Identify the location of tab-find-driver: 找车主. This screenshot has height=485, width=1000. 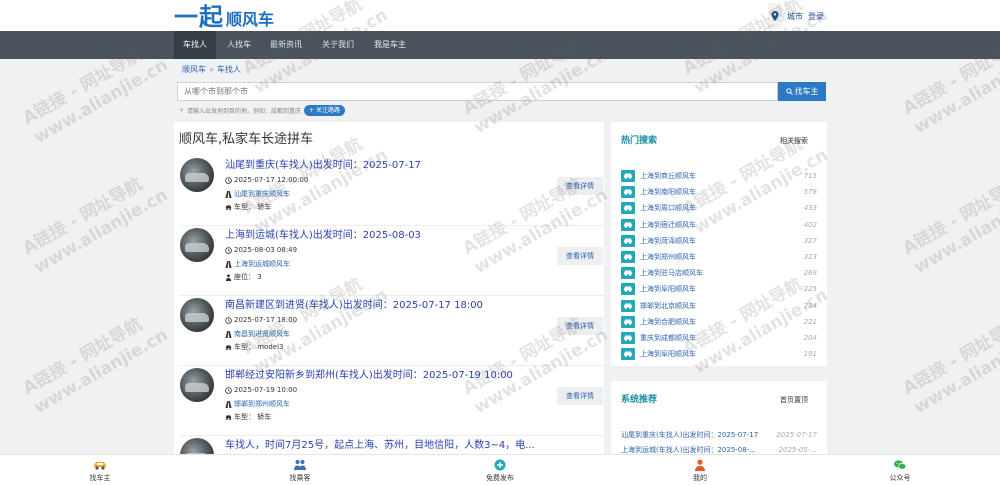
(100, 470).